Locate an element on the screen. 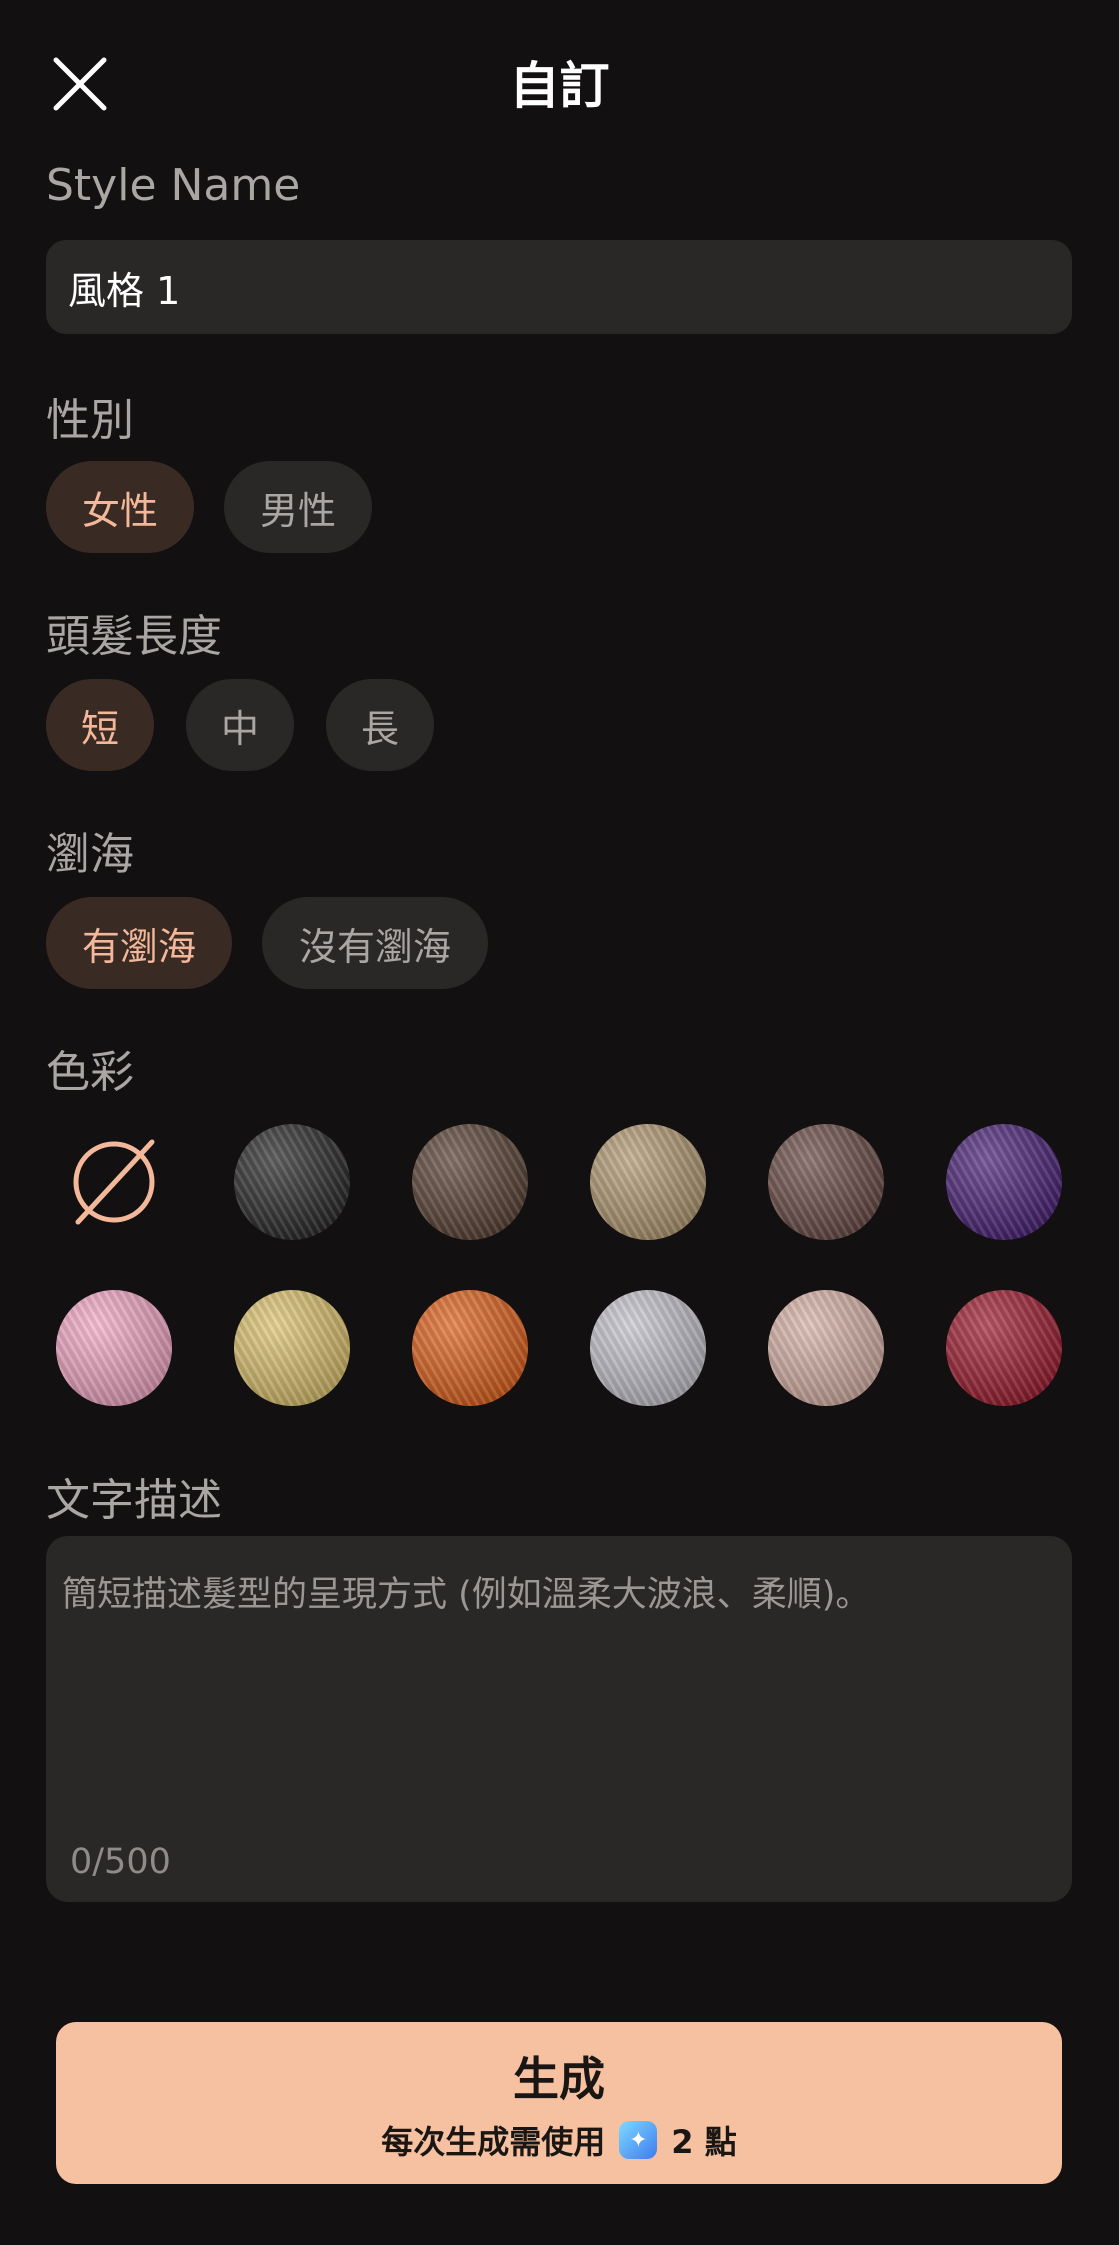 The height and width of the screenshot is (2245, 1119). color-label: 色彩 is located at coordinates (90, 1072).